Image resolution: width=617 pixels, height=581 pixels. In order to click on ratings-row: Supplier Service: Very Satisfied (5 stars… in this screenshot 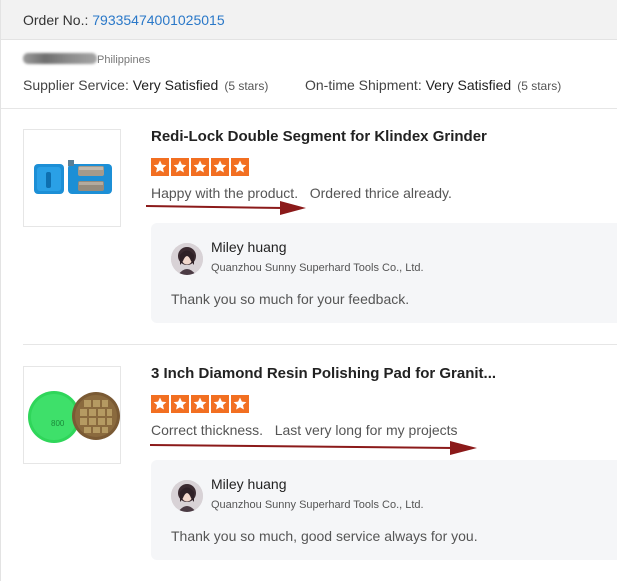, I will do `click(292, 85)`.